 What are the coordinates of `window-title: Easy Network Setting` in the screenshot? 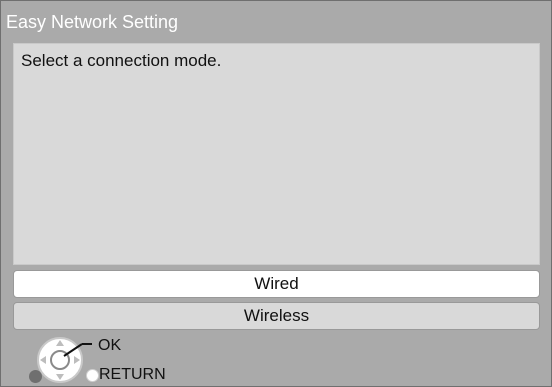 It's located at (92, 22).